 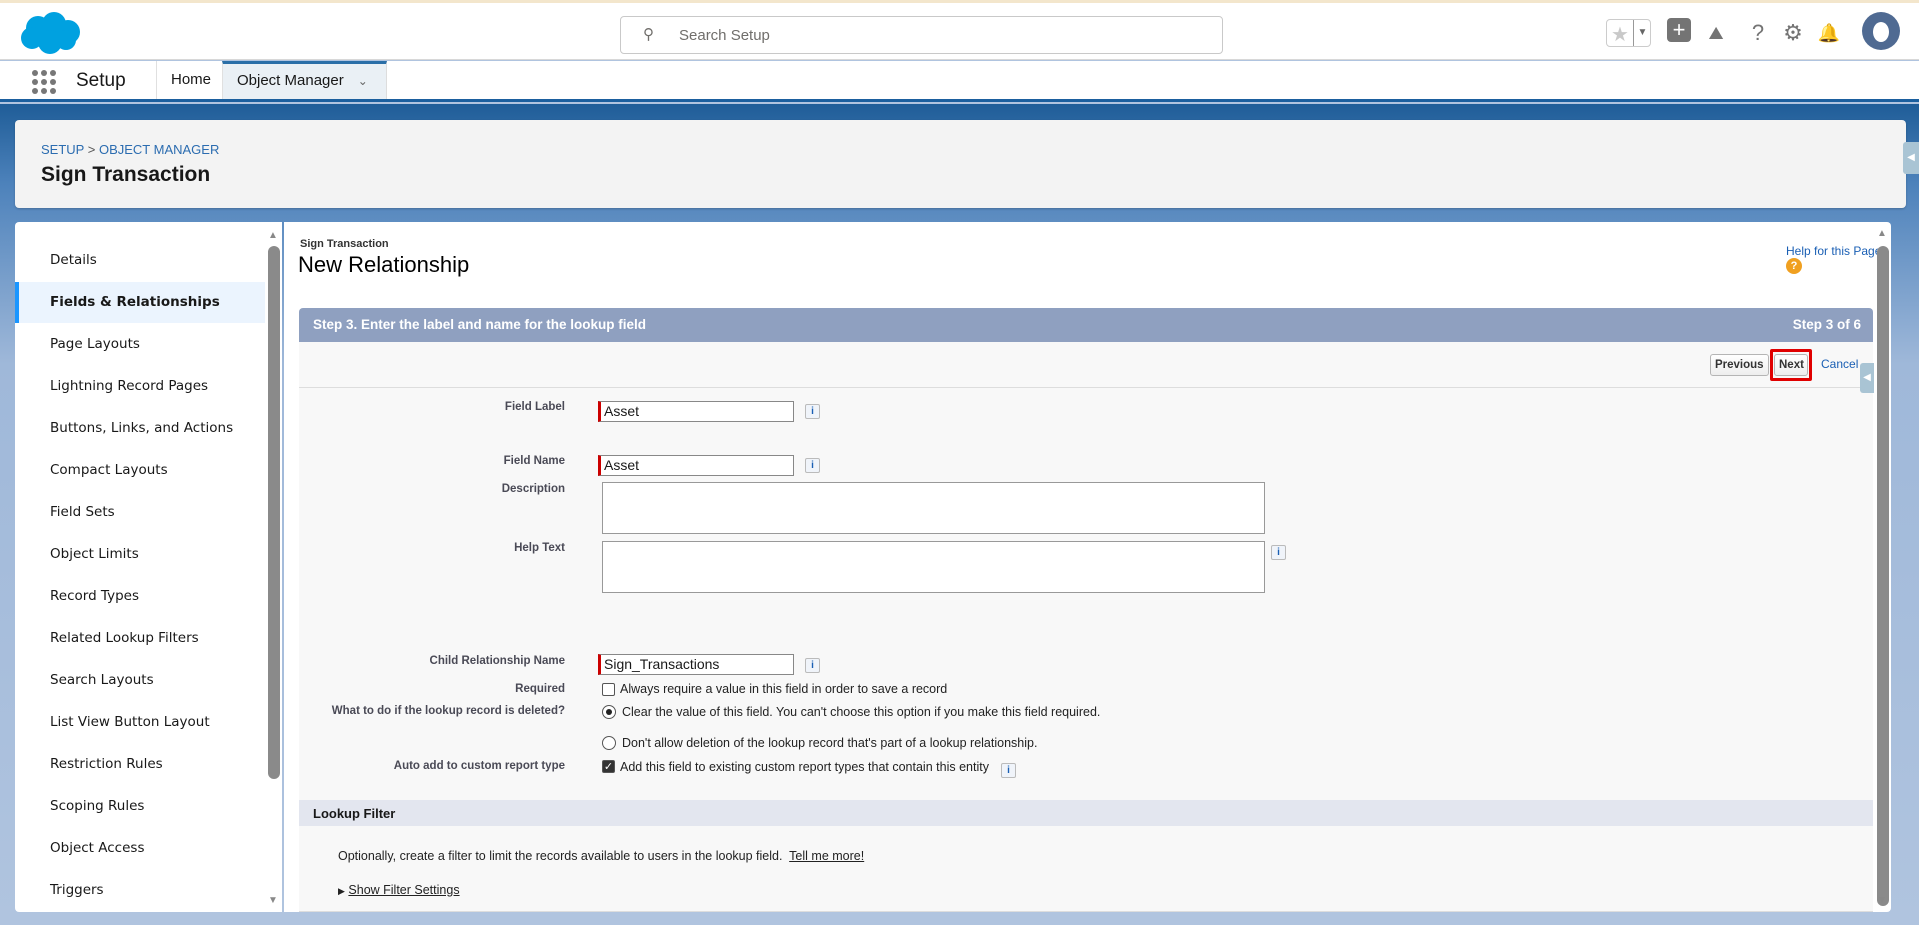 I want to click on prevent-delete-radio, so click(x=609, y=743).